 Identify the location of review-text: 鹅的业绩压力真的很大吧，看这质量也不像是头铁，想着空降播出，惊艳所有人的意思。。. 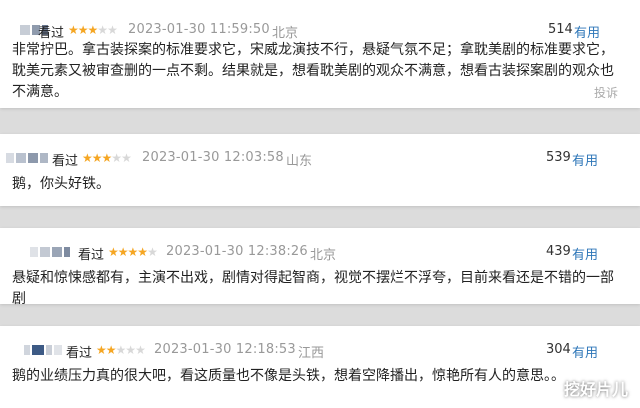
(288, 376).